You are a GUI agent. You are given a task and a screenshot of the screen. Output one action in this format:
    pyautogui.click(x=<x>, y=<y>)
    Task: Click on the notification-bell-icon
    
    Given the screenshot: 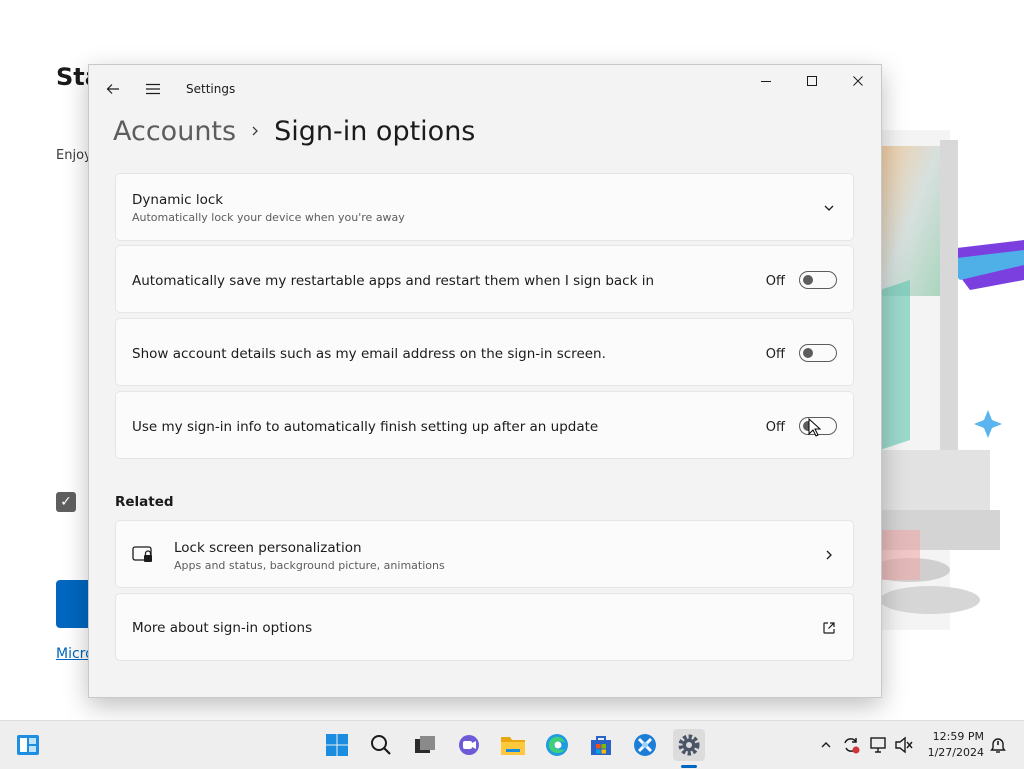 What is the action you would take?
    pyautogui.click(x=998, y=745)
    